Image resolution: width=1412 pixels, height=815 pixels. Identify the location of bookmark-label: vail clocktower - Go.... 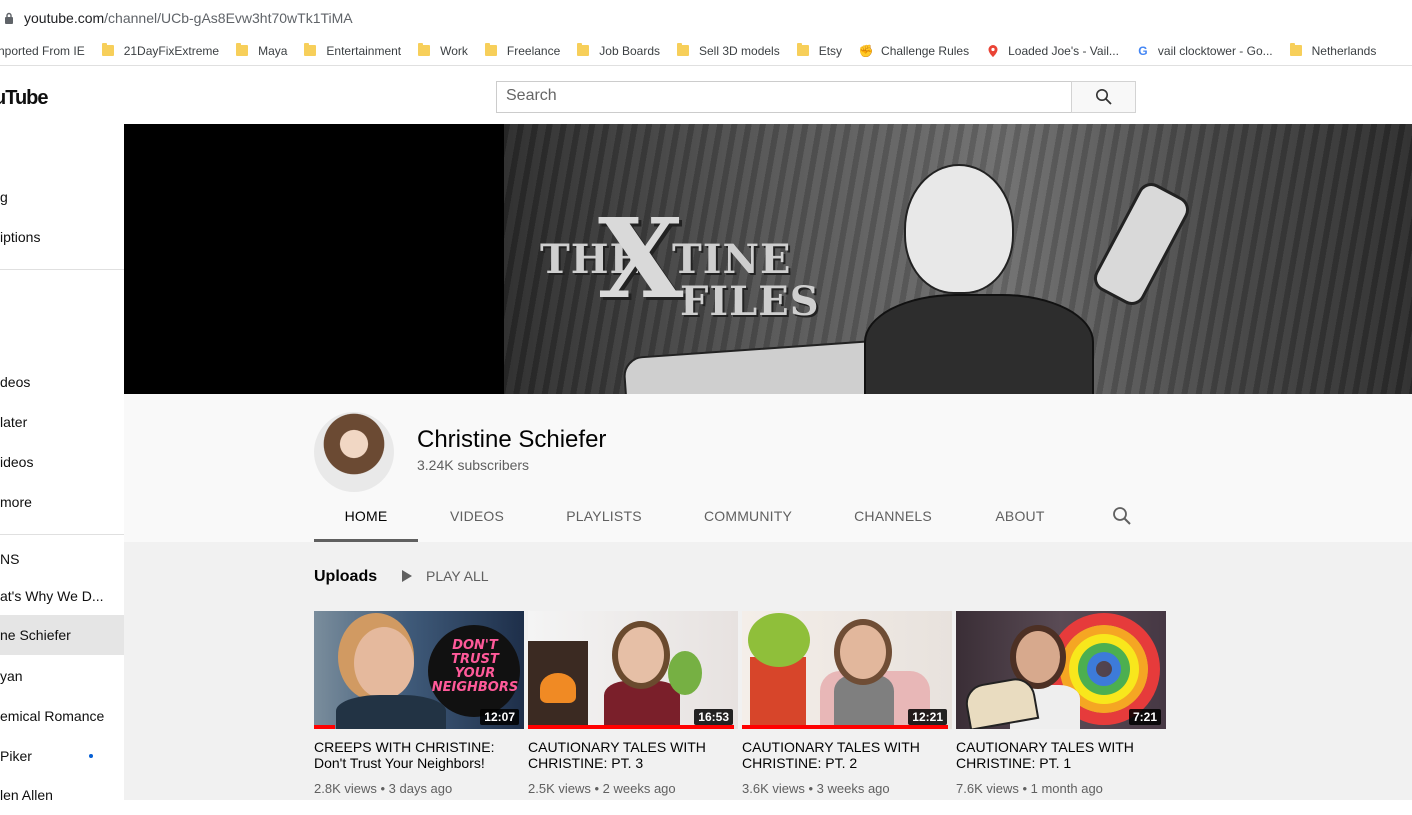
(1215, 50).